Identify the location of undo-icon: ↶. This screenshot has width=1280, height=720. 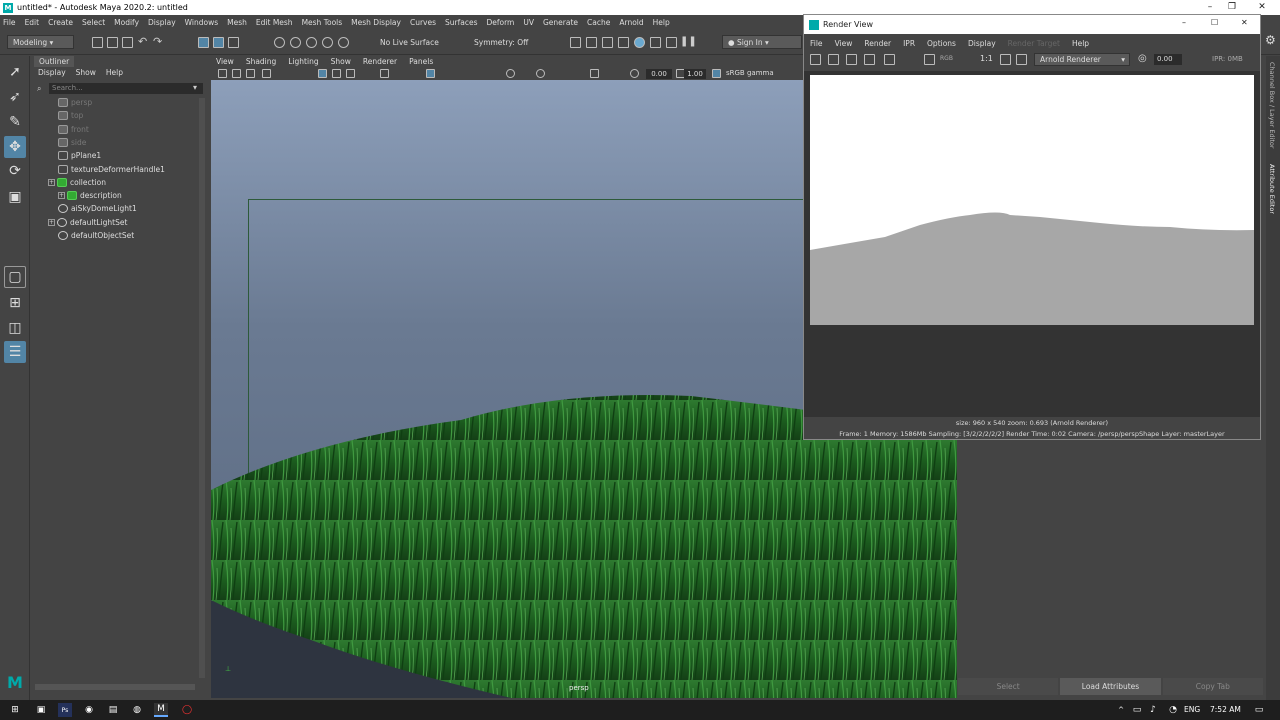
(142, 41).